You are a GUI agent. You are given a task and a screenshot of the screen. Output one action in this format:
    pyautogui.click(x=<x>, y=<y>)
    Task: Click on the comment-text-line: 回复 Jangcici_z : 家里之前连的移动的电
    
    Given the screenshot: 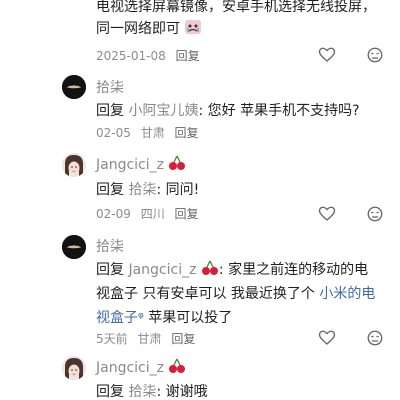 What is the action you would take?
    pyautogui.click(x=244, y=270)
    